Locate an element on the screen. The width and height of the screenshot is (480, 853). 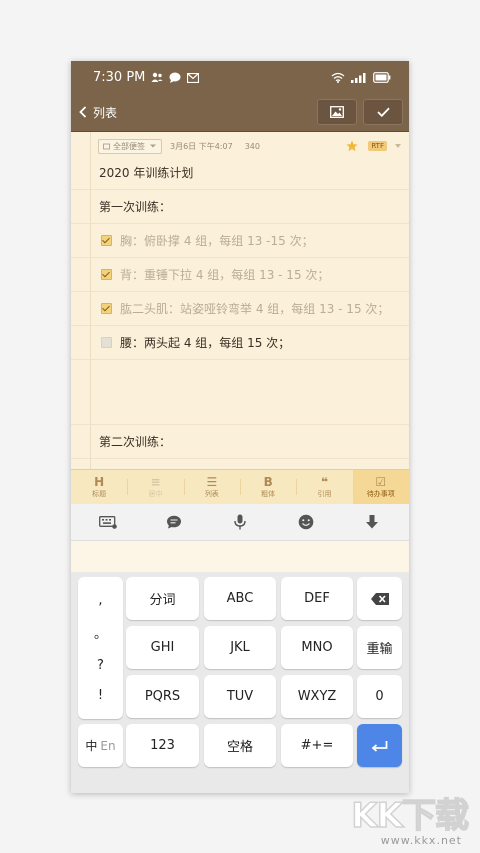
key-zero: 0 is located at coordinates (379, 696).